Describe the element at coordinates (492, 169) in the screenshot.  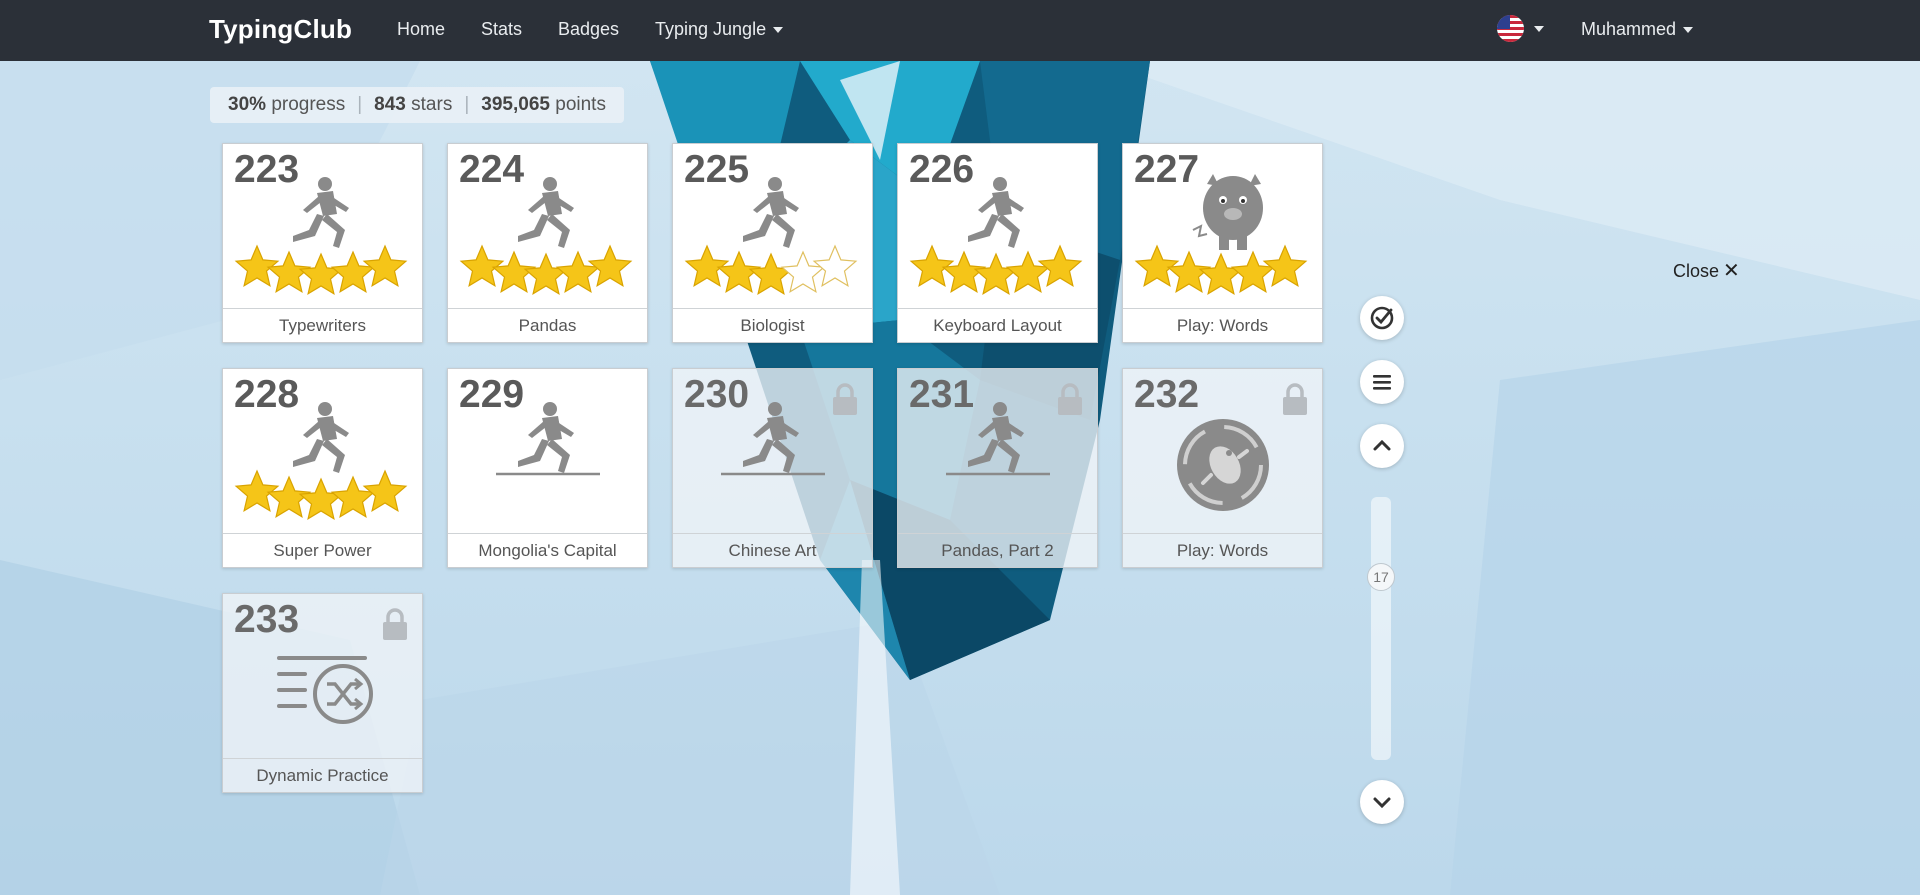
I see `lesson-number: 224` at that location.